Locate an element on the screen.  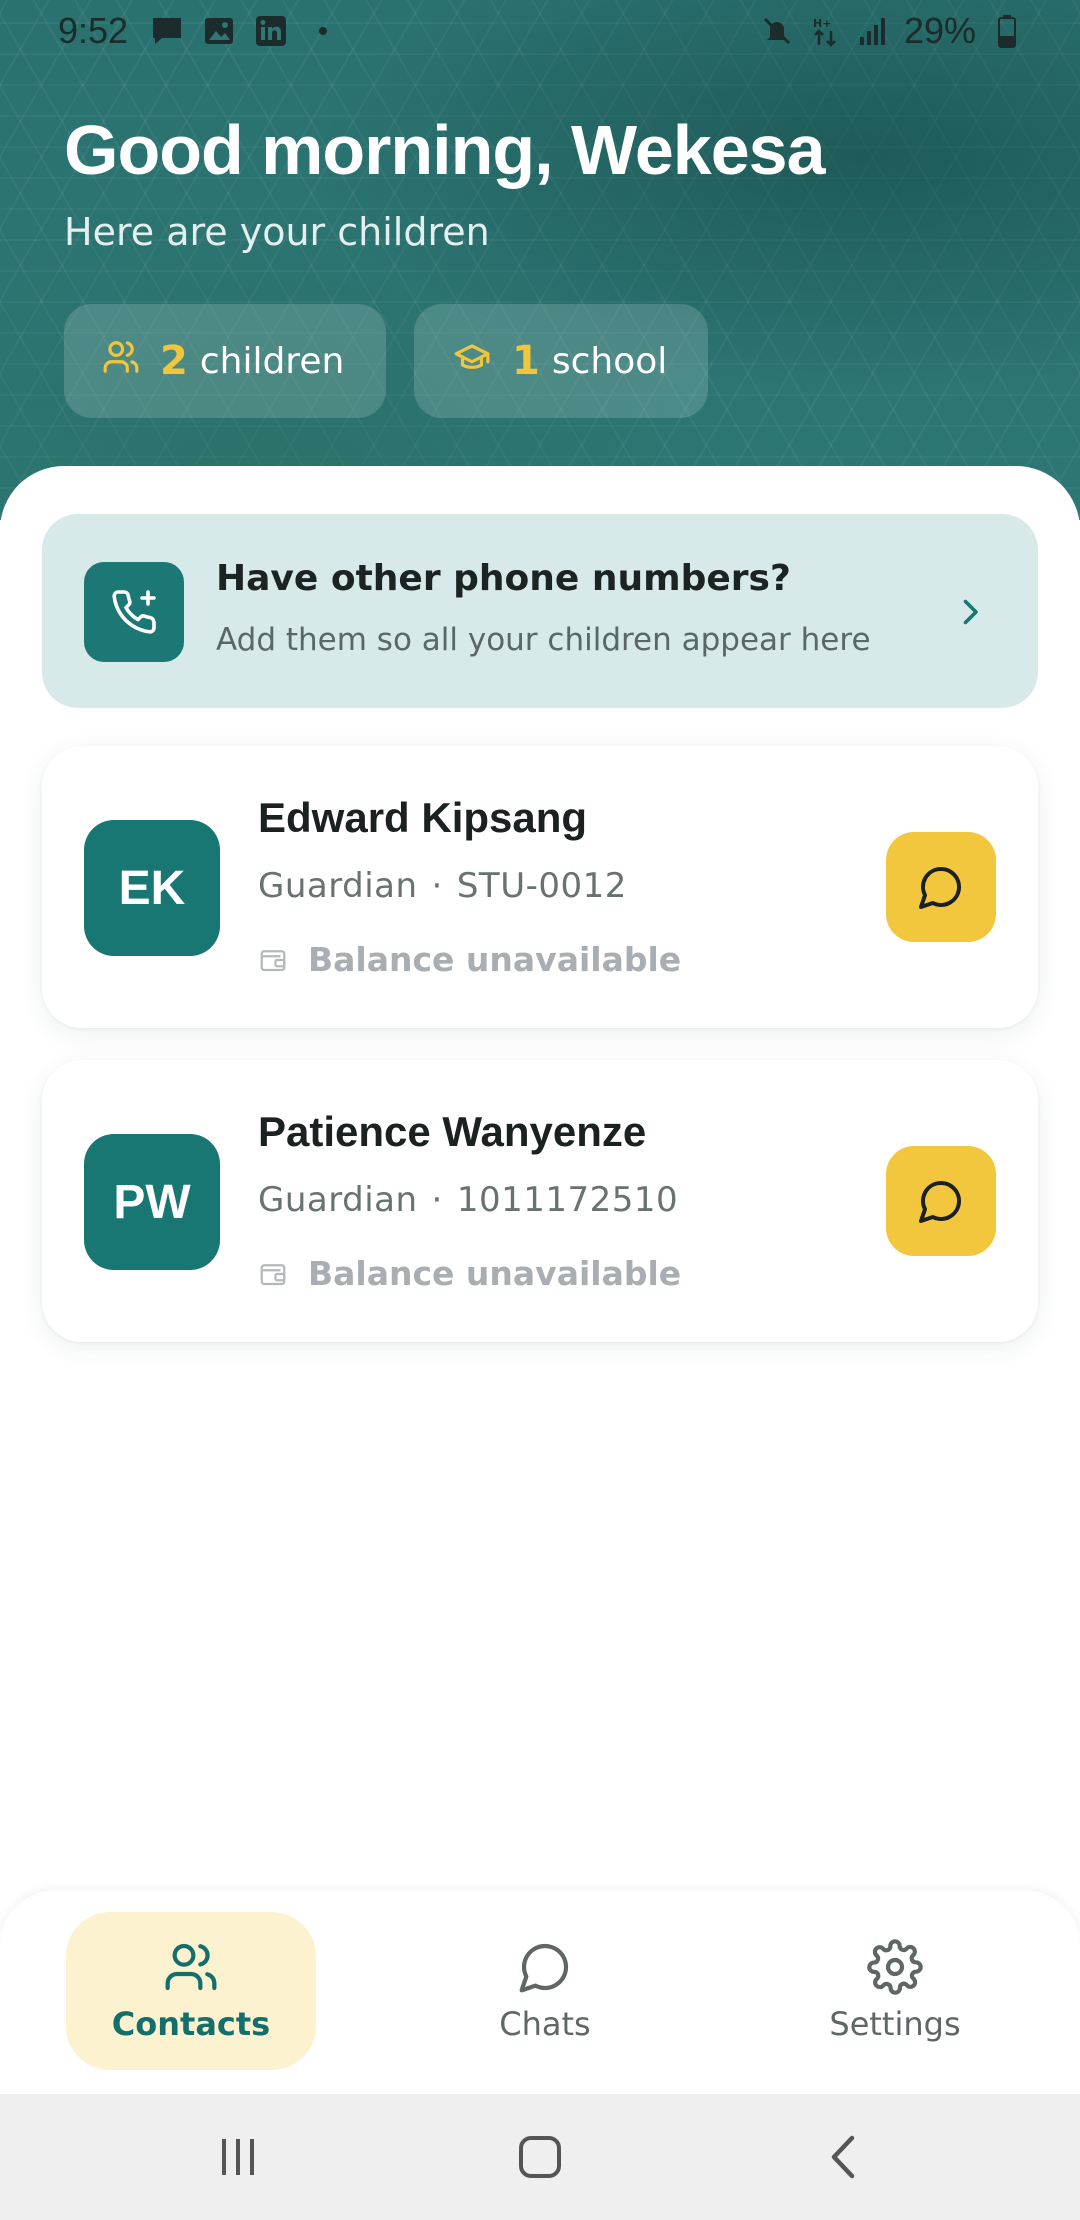
system-nav-bar is located at coordinates (540, 2157).